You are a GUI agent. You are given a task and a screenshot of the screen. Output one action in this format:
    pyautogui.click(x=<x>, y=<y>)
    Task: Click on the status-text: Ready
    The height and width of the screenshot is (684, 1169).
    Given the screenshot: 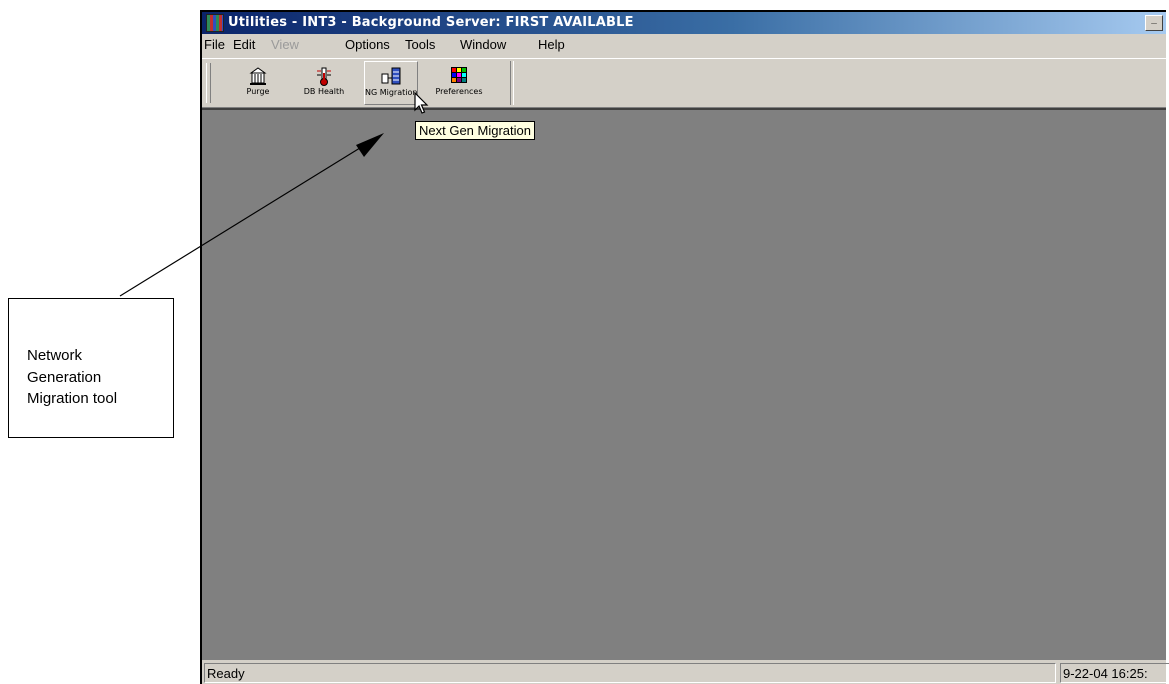 What is the action you would take?
    pyautogui.click(x=630, y=673)
    